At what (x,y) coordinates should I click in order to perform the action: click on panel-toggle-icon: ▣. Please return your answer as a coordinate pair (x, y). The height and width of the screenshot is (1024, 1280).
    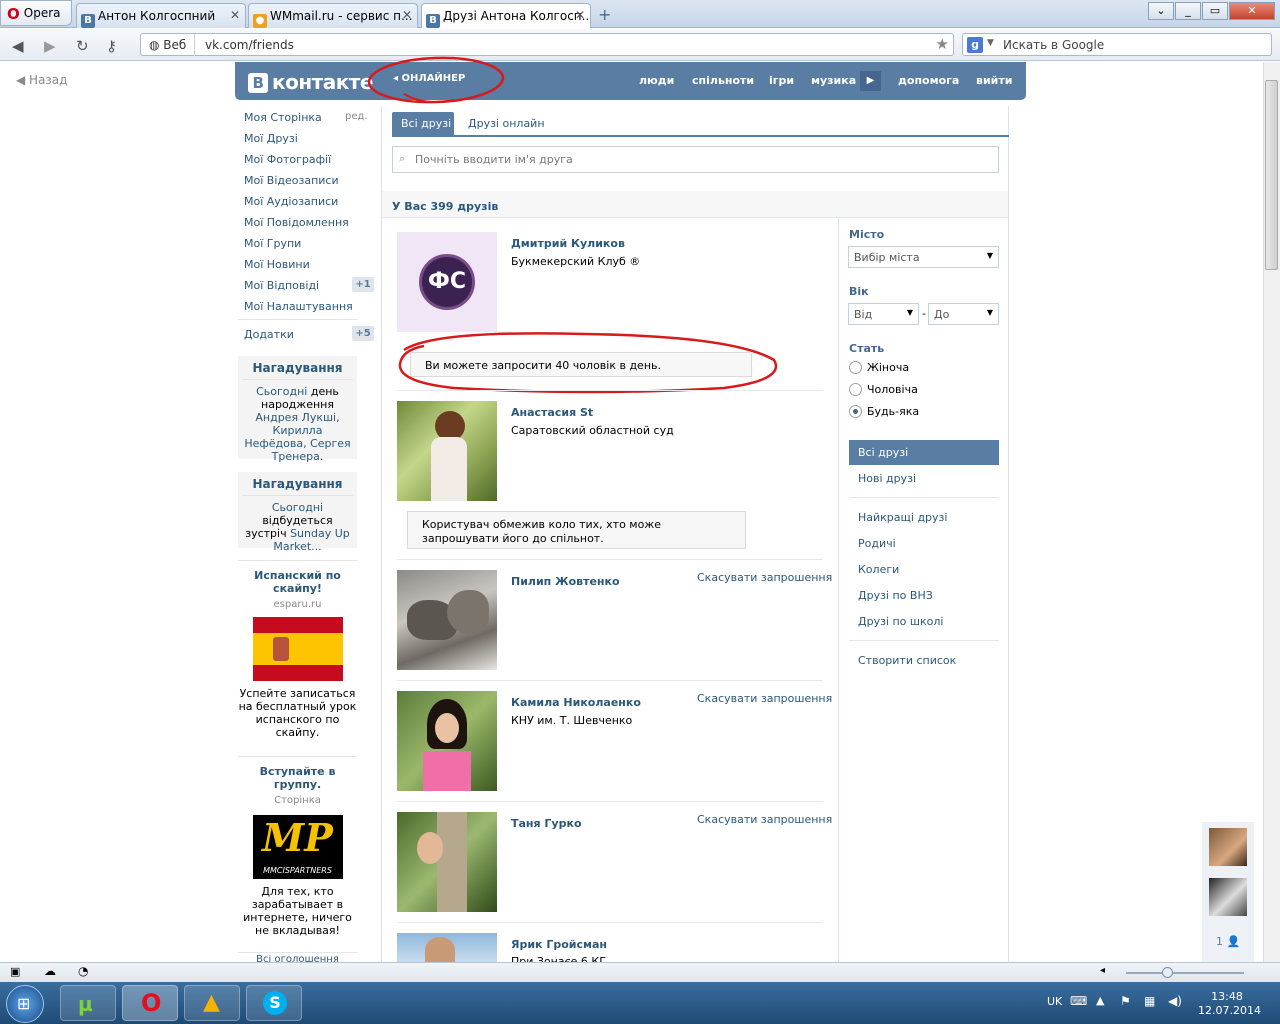
    Looking at the image, I should click on (15, 971).